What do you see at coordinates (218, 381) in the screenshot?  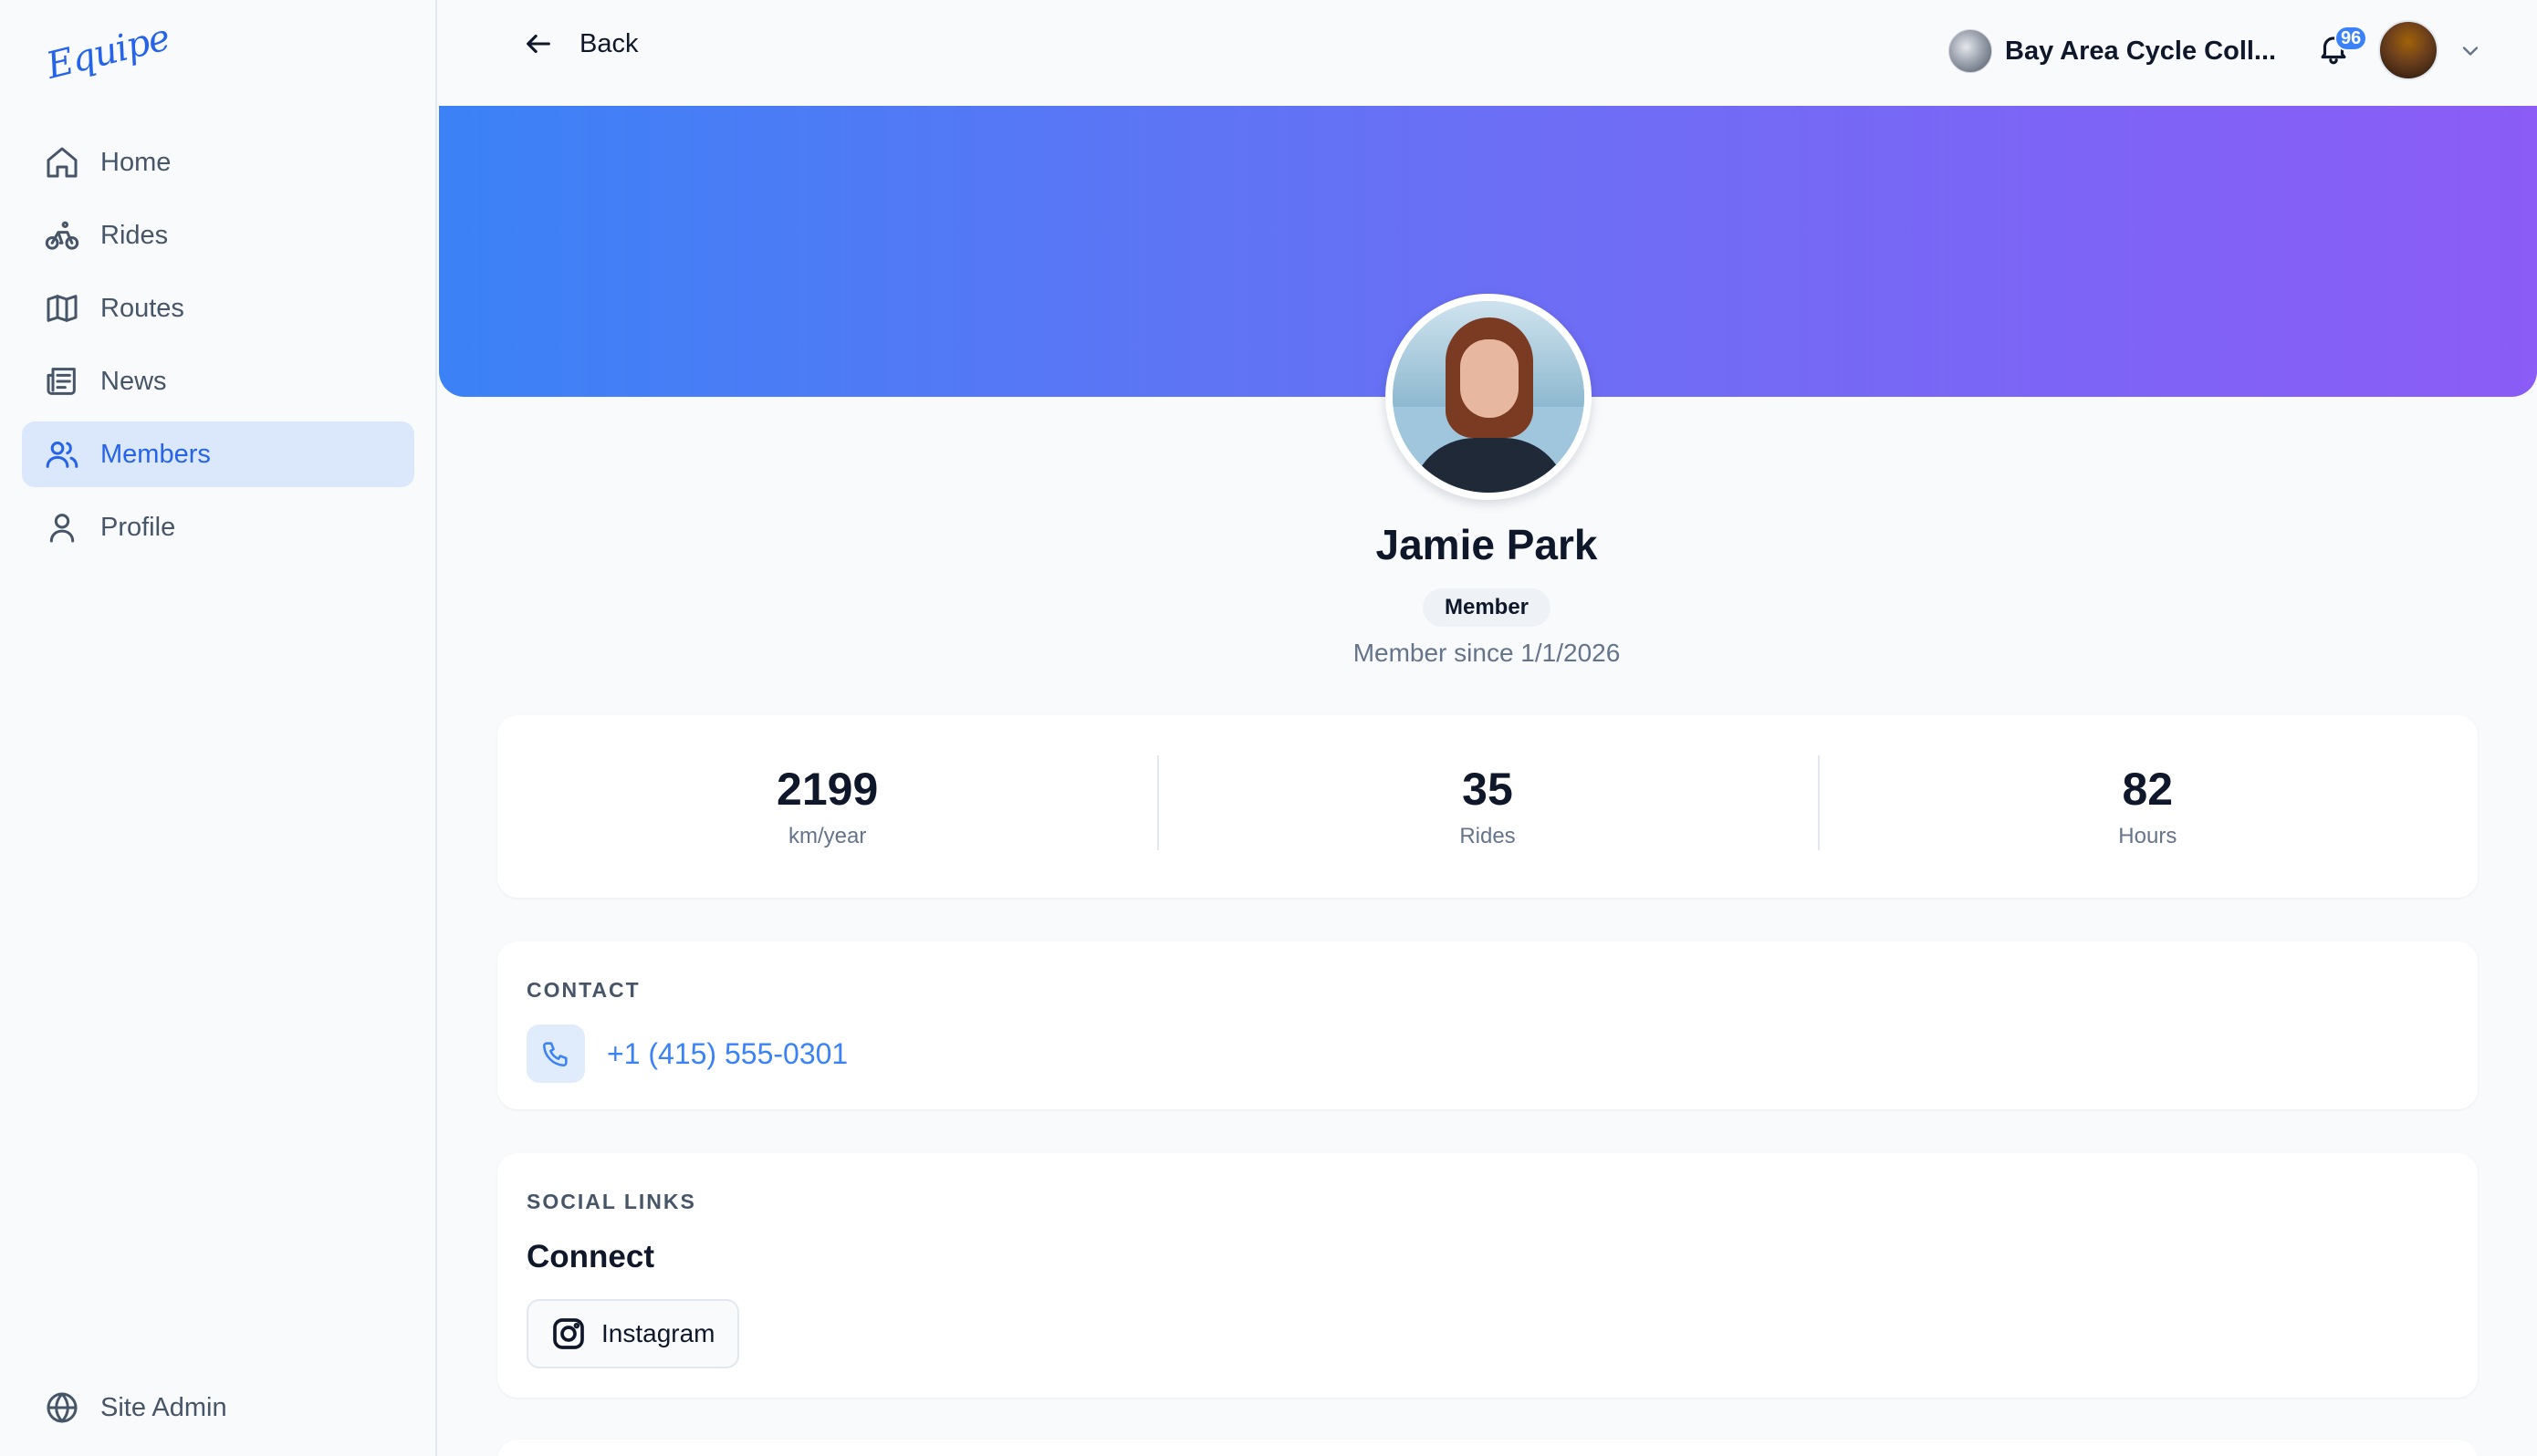 I see `sidebar-item-news: News` at bounding box center [218, 381].